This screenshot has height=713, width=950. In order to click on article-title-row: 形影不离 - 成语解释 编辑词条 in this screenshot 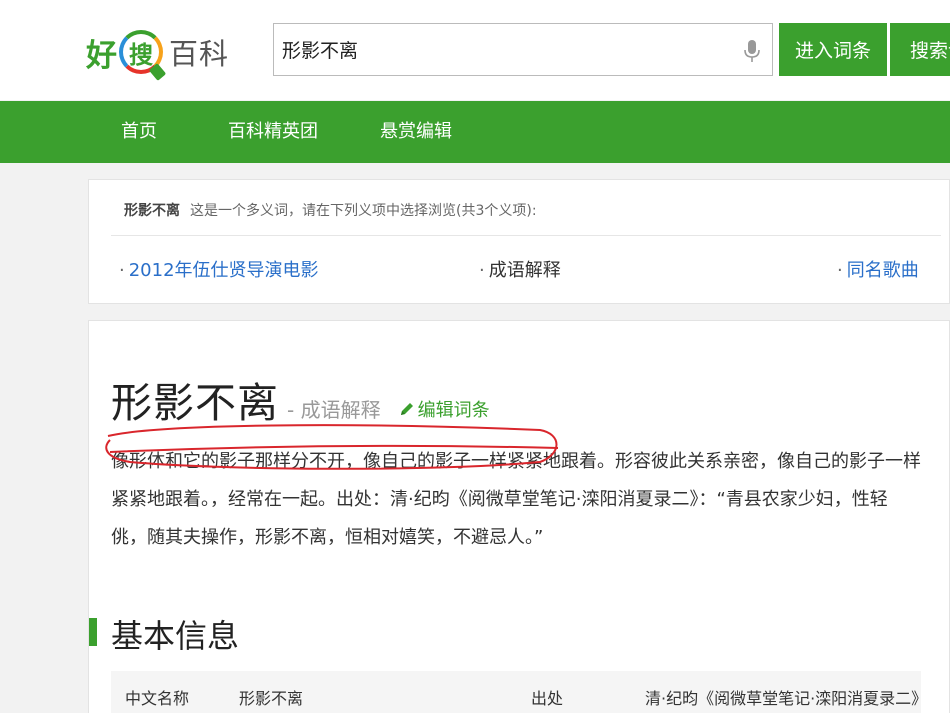, I will do `click(300, 399)`.